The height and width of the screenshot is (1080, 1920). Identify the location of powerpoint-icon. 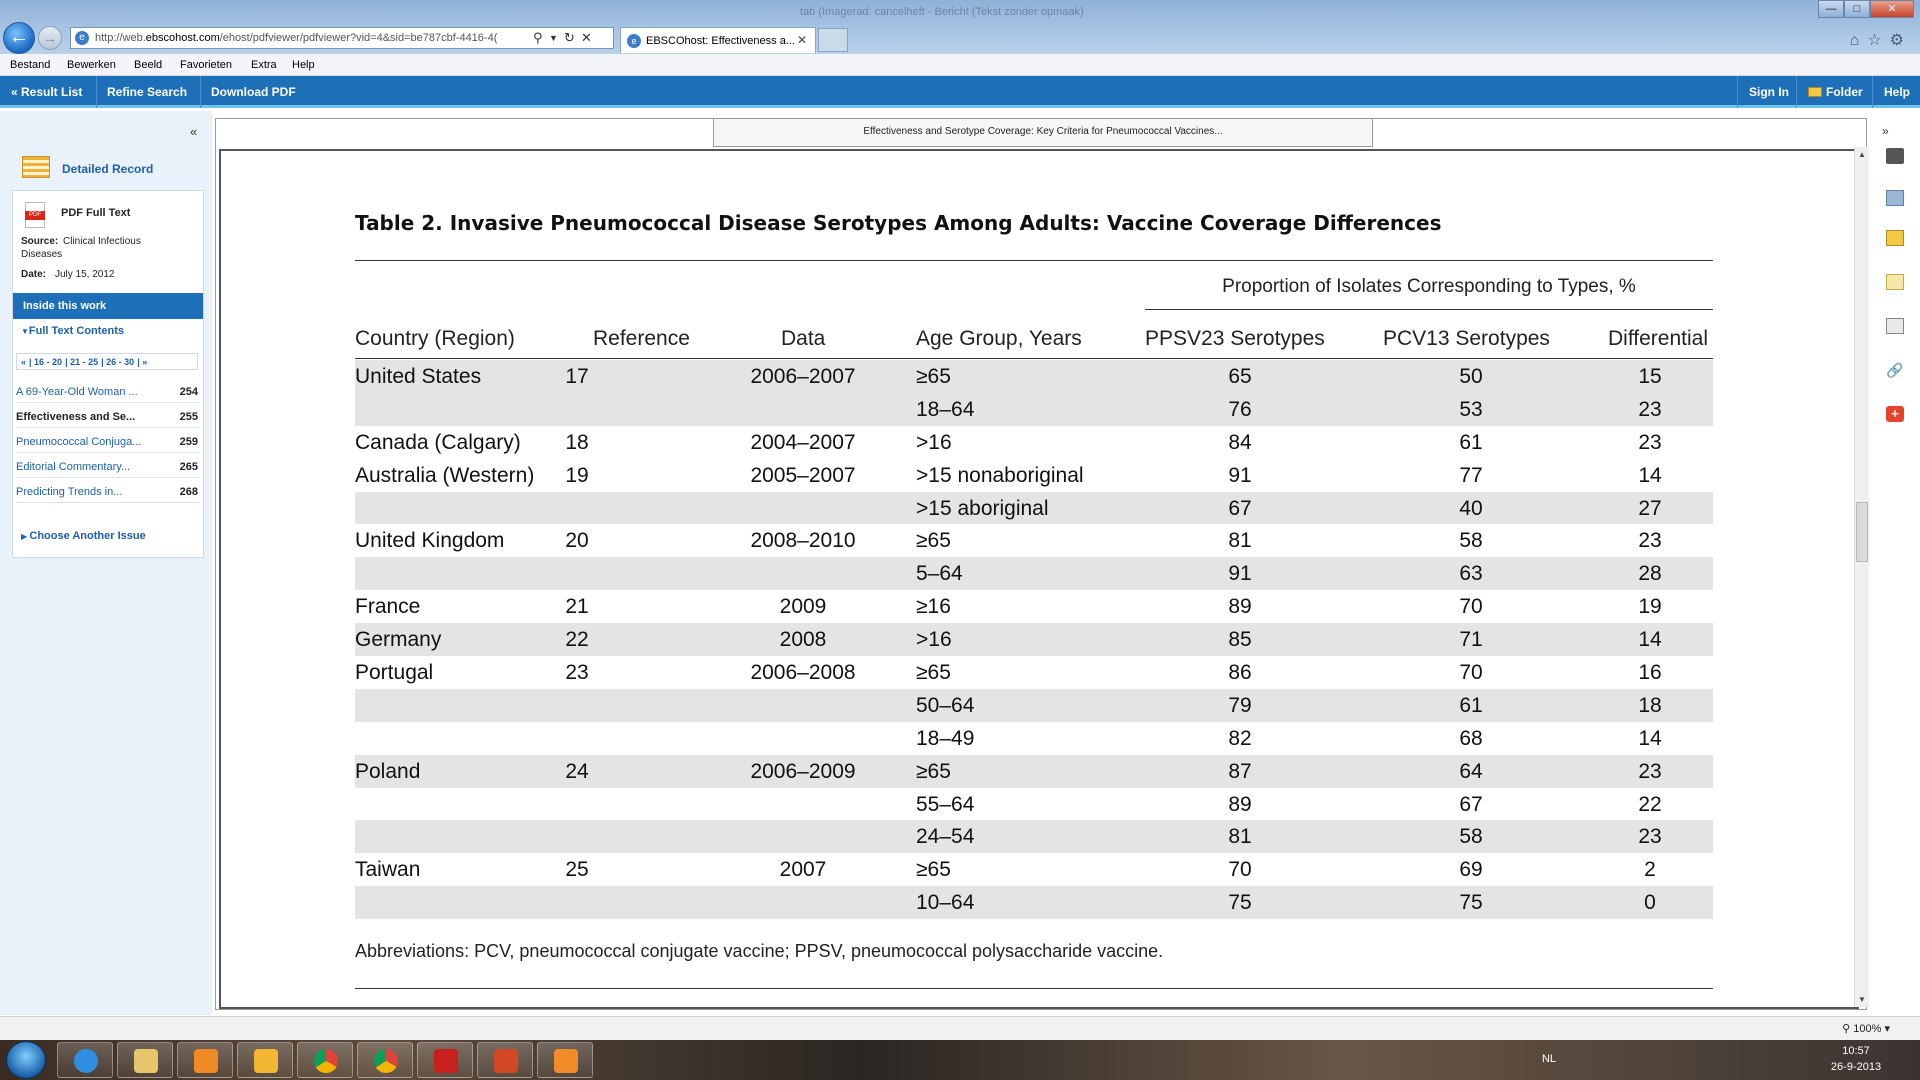
(506, 1061).